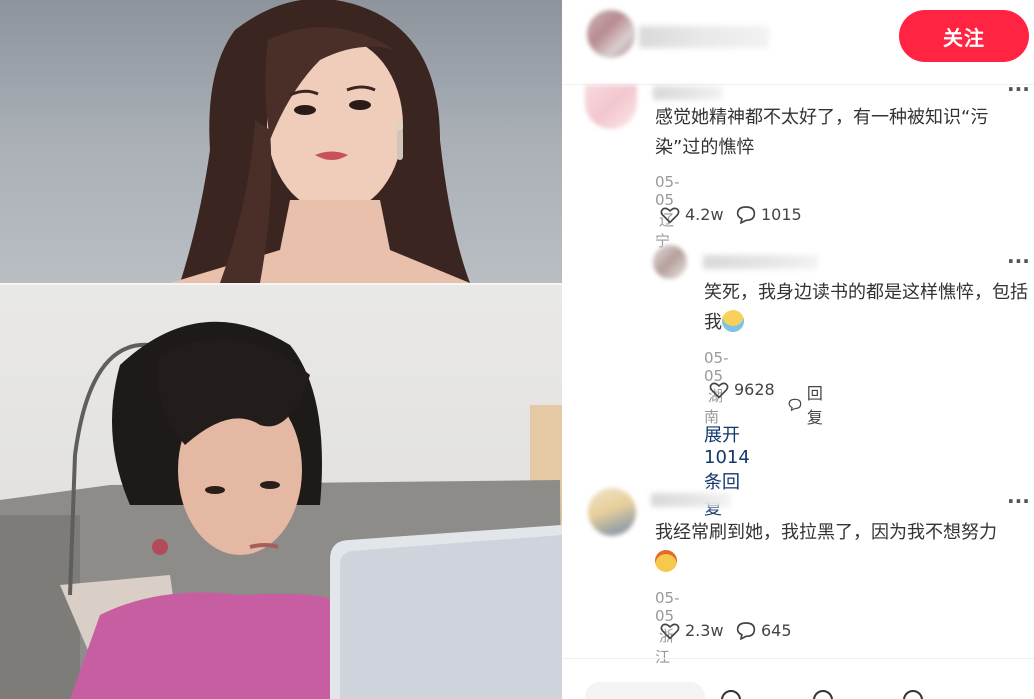  I want to click on replier-name-blurred, so click(760, 262).